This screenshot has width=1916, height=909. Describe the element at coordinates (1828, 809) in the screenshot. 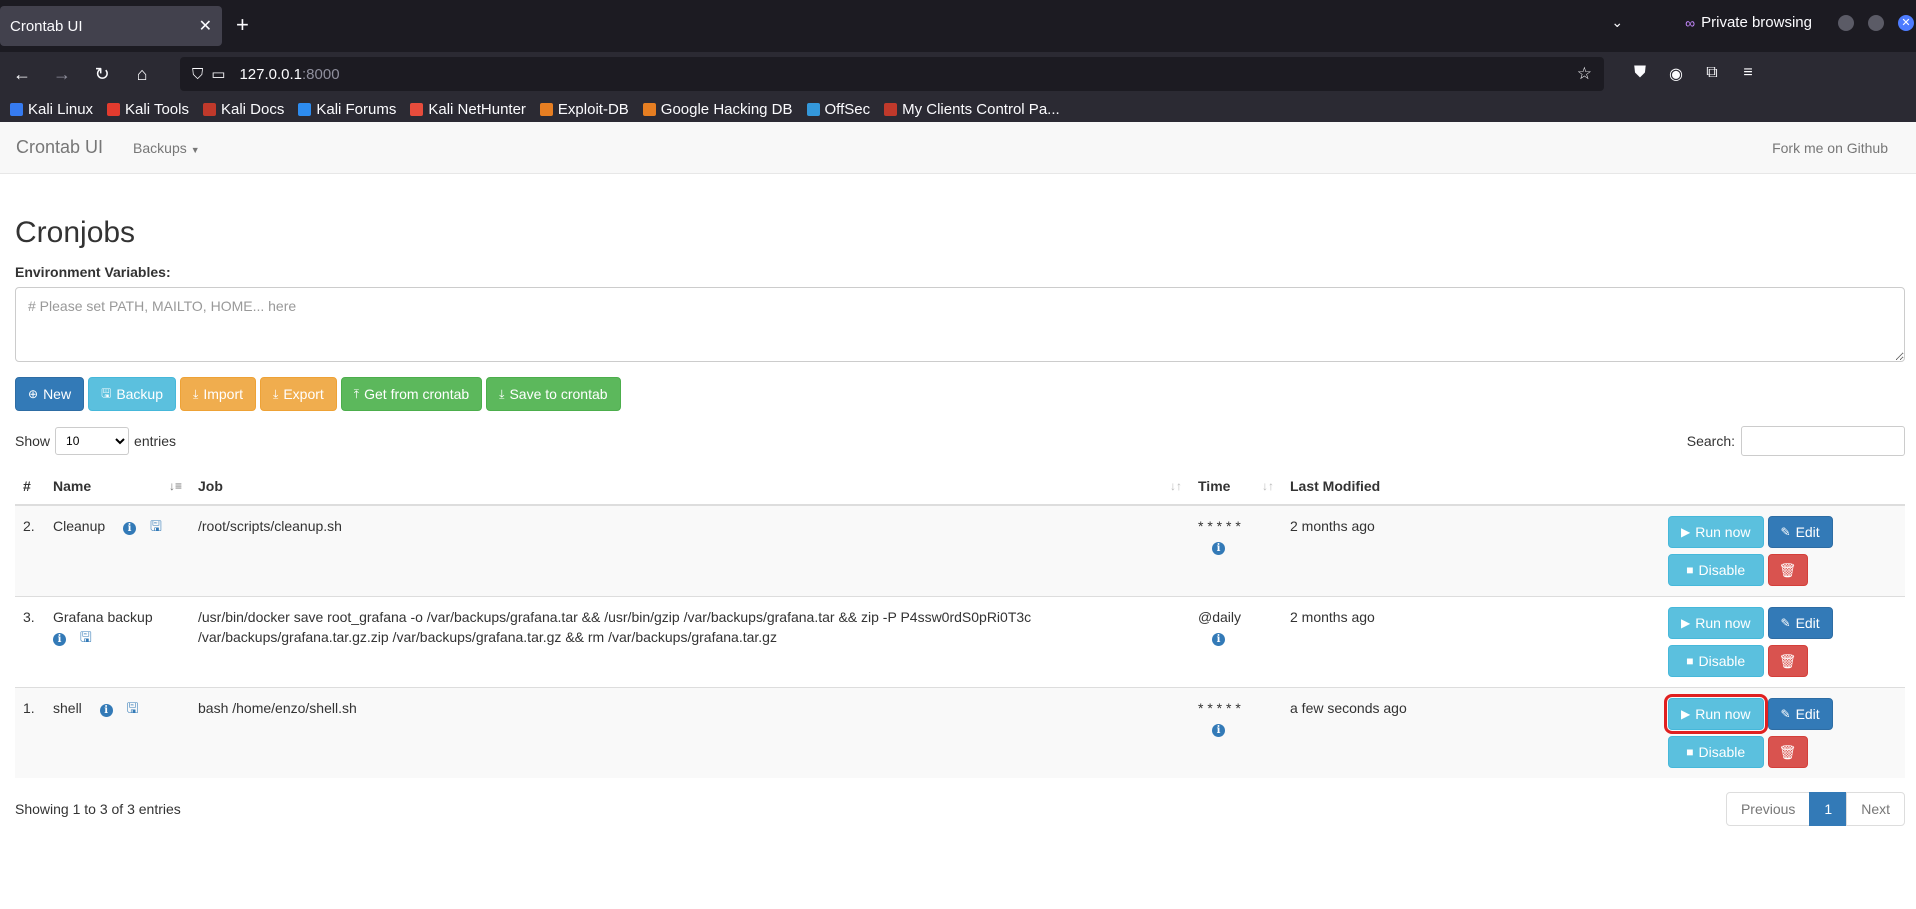

I see `page-1-button: 1` at that location.